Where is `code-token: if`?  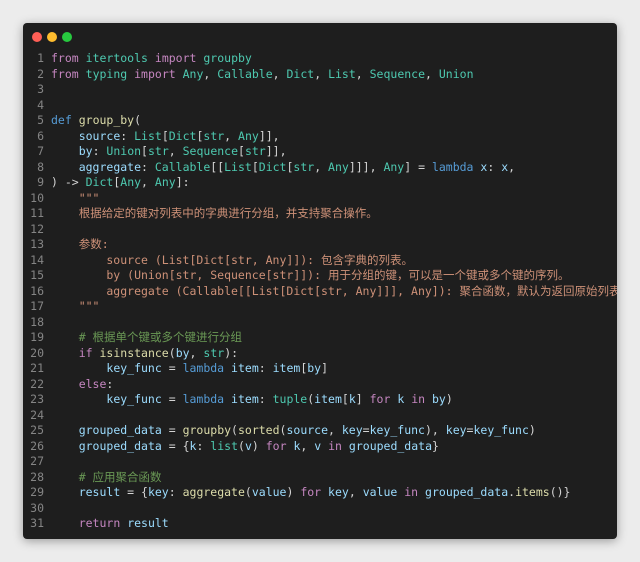 code-token: if is located at coordinates (85, 352).